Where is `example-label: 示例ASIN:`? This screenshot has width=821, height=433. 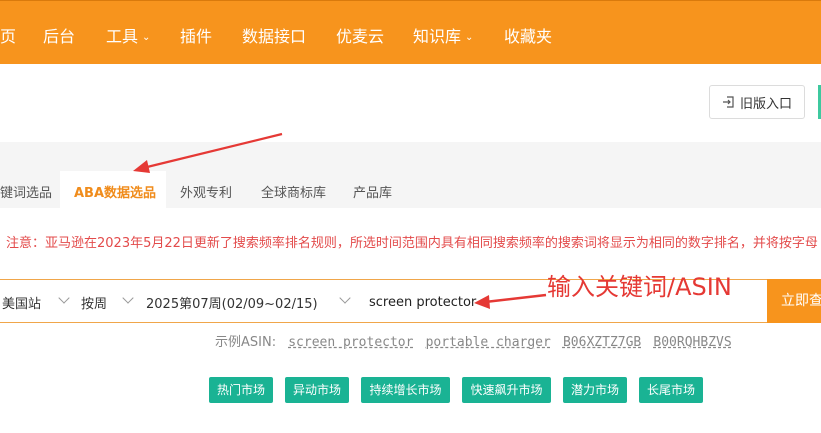 example-label: 示例ASIN: is located at coordinates (246, 342).